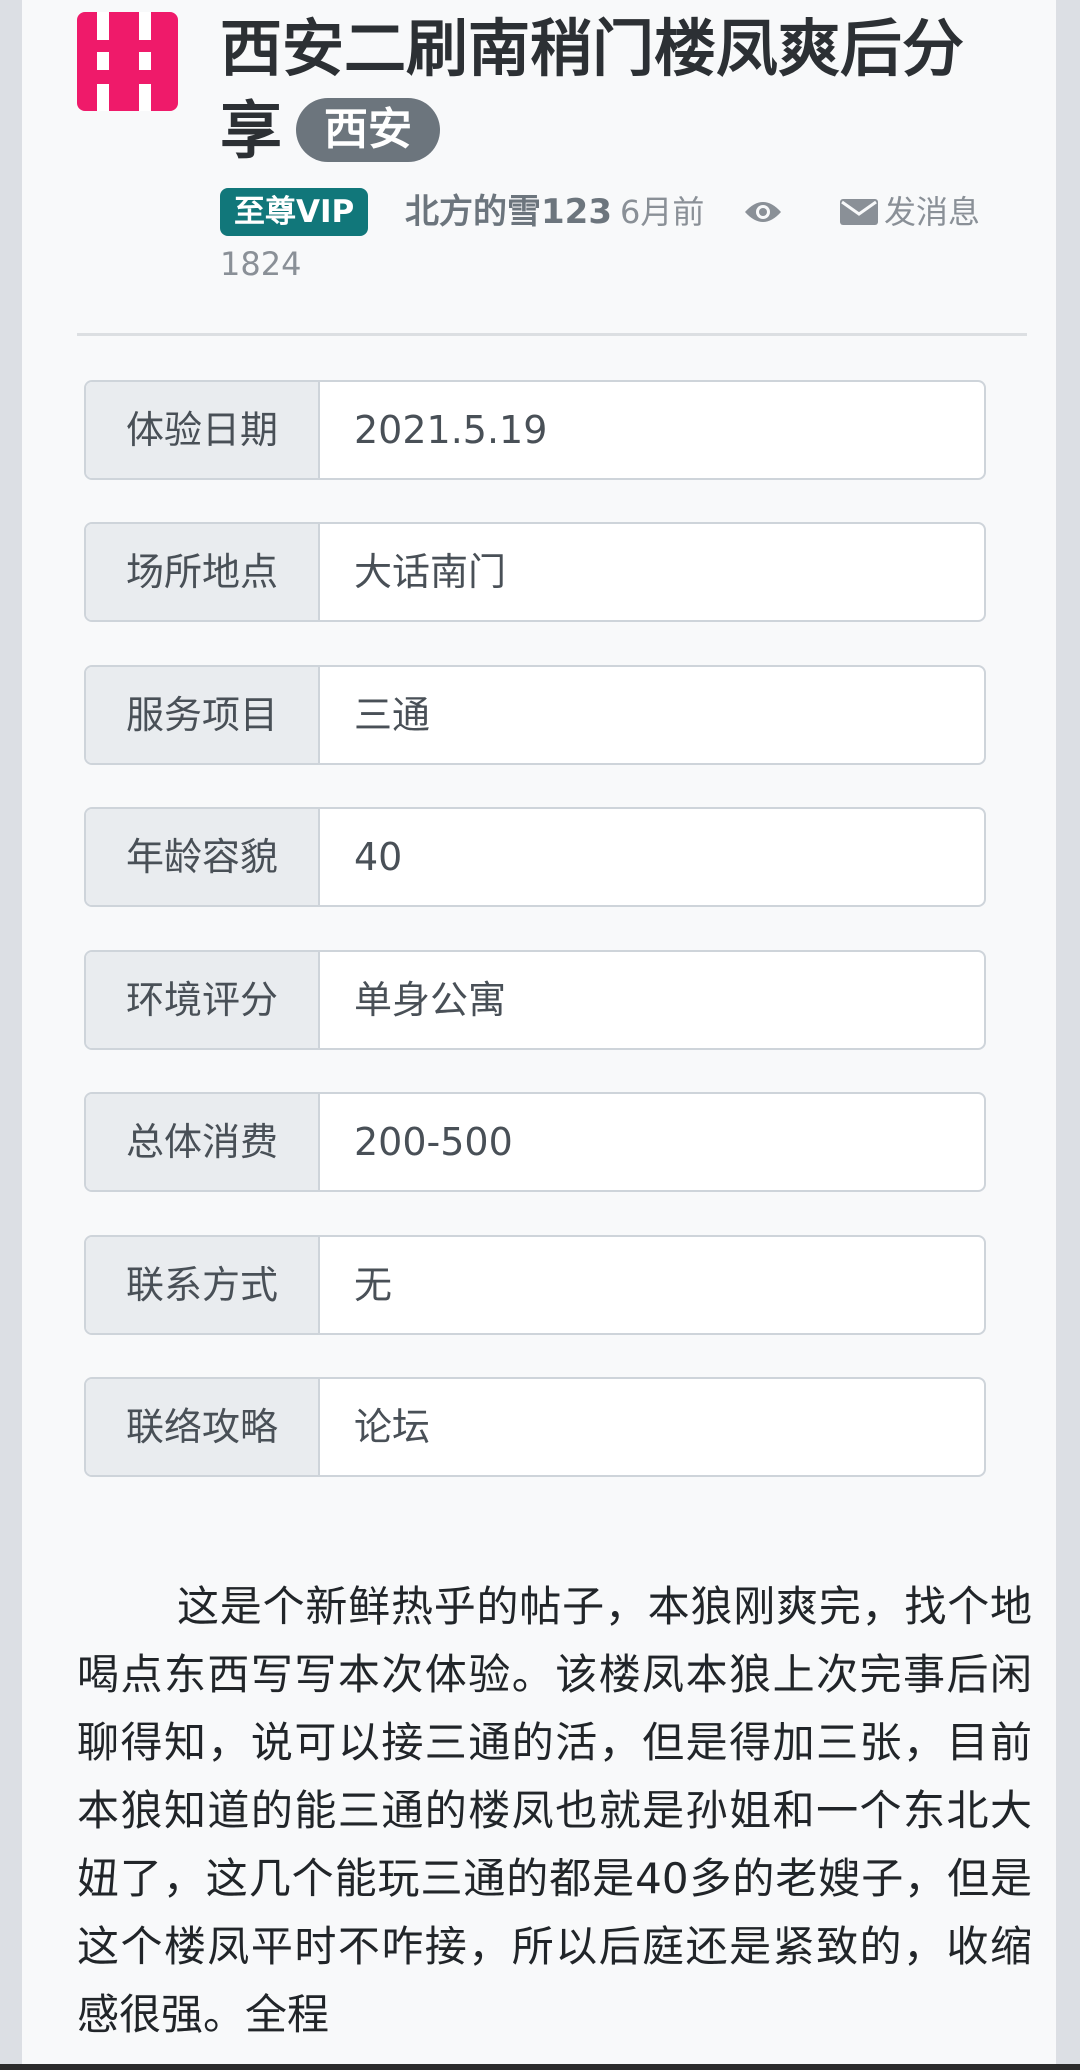 The height and width of the screenshot is (2070, 1080). Describe the element at coordinates (535, 1427) in the screenshot. I see `field-strategy: 联络攻略 论坛` at that location.